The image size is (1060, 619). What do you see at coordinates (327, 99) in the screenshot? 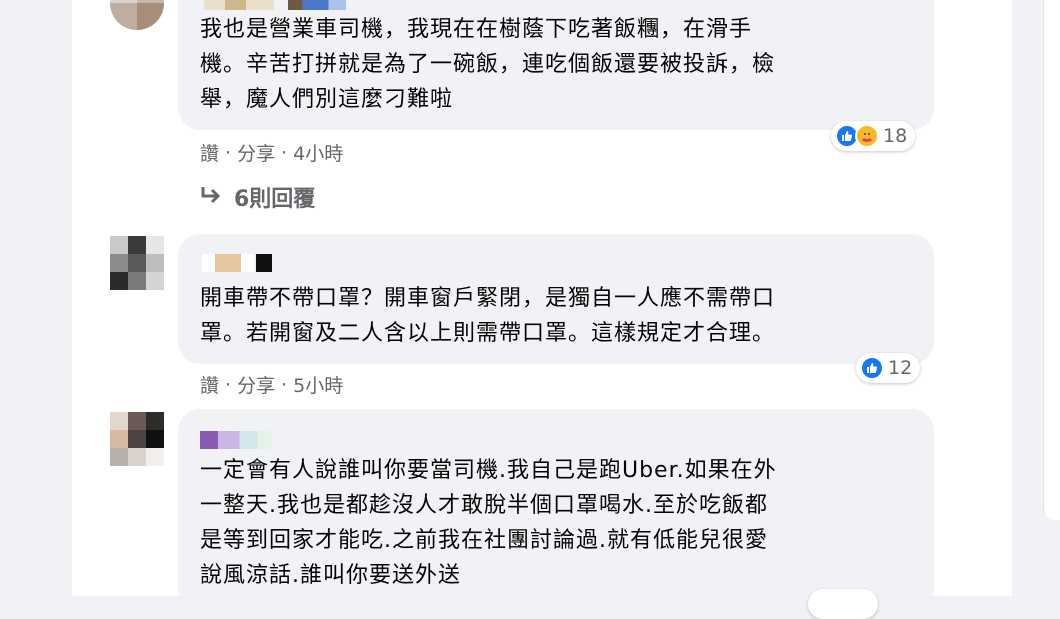
I see `comment-line: 舉，魔人們別這麼刁難啦` at bounding box center [327, 99].